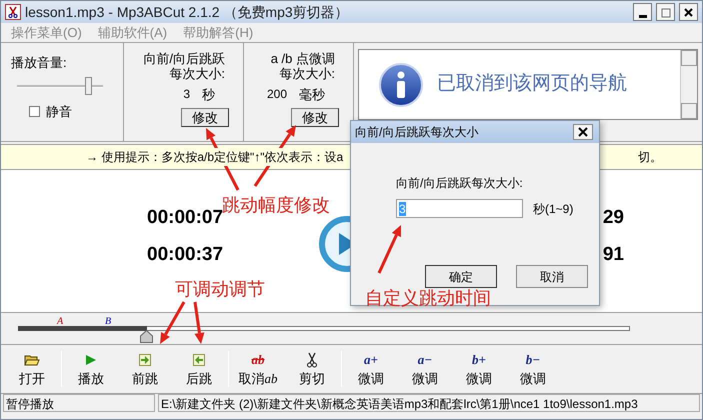 This screenshot has height=420, width=703. I want to click on unit-label: 秒(1~9), so click(553, 209).